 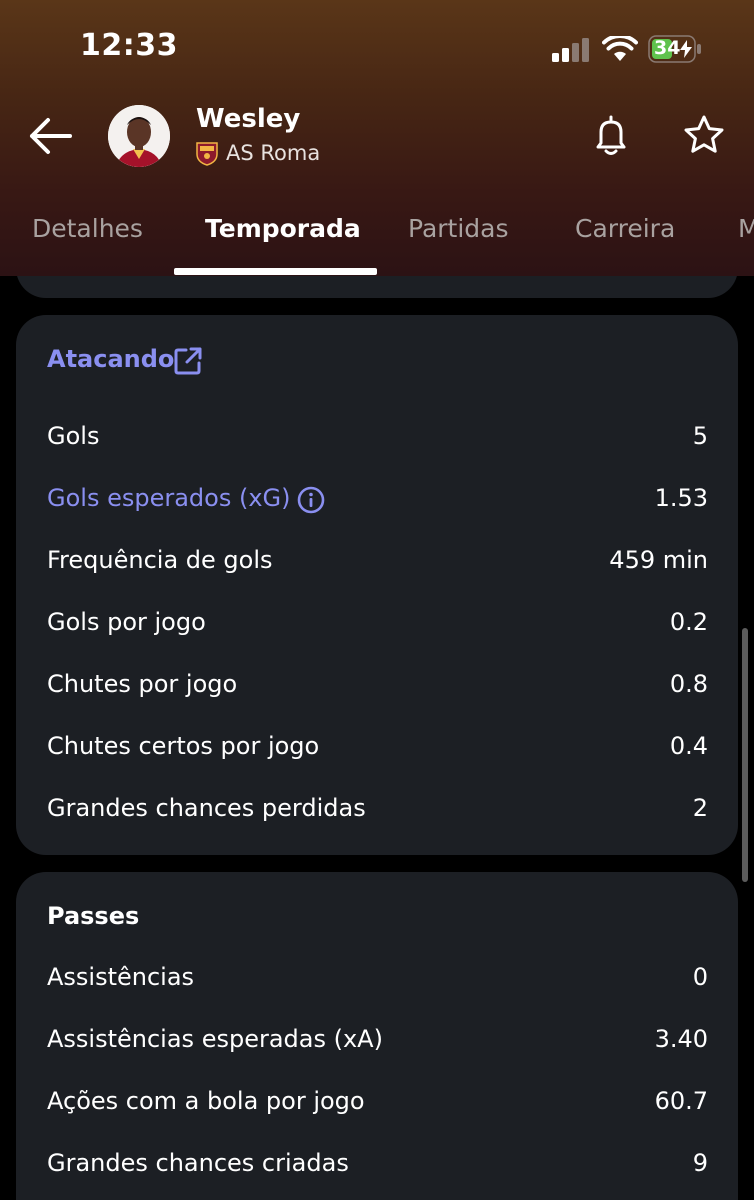 I want to click on star-icon, so click(x=704, y=135).